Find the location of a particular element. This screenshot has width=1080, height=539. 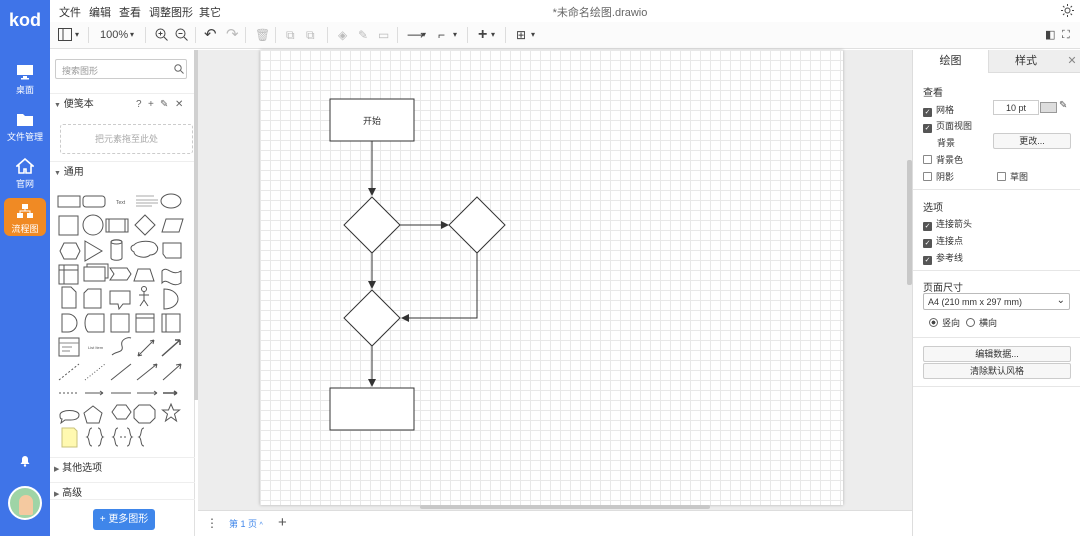

grid-checkbox-row: ✓ 网格 is located at coordinates (938, 110).